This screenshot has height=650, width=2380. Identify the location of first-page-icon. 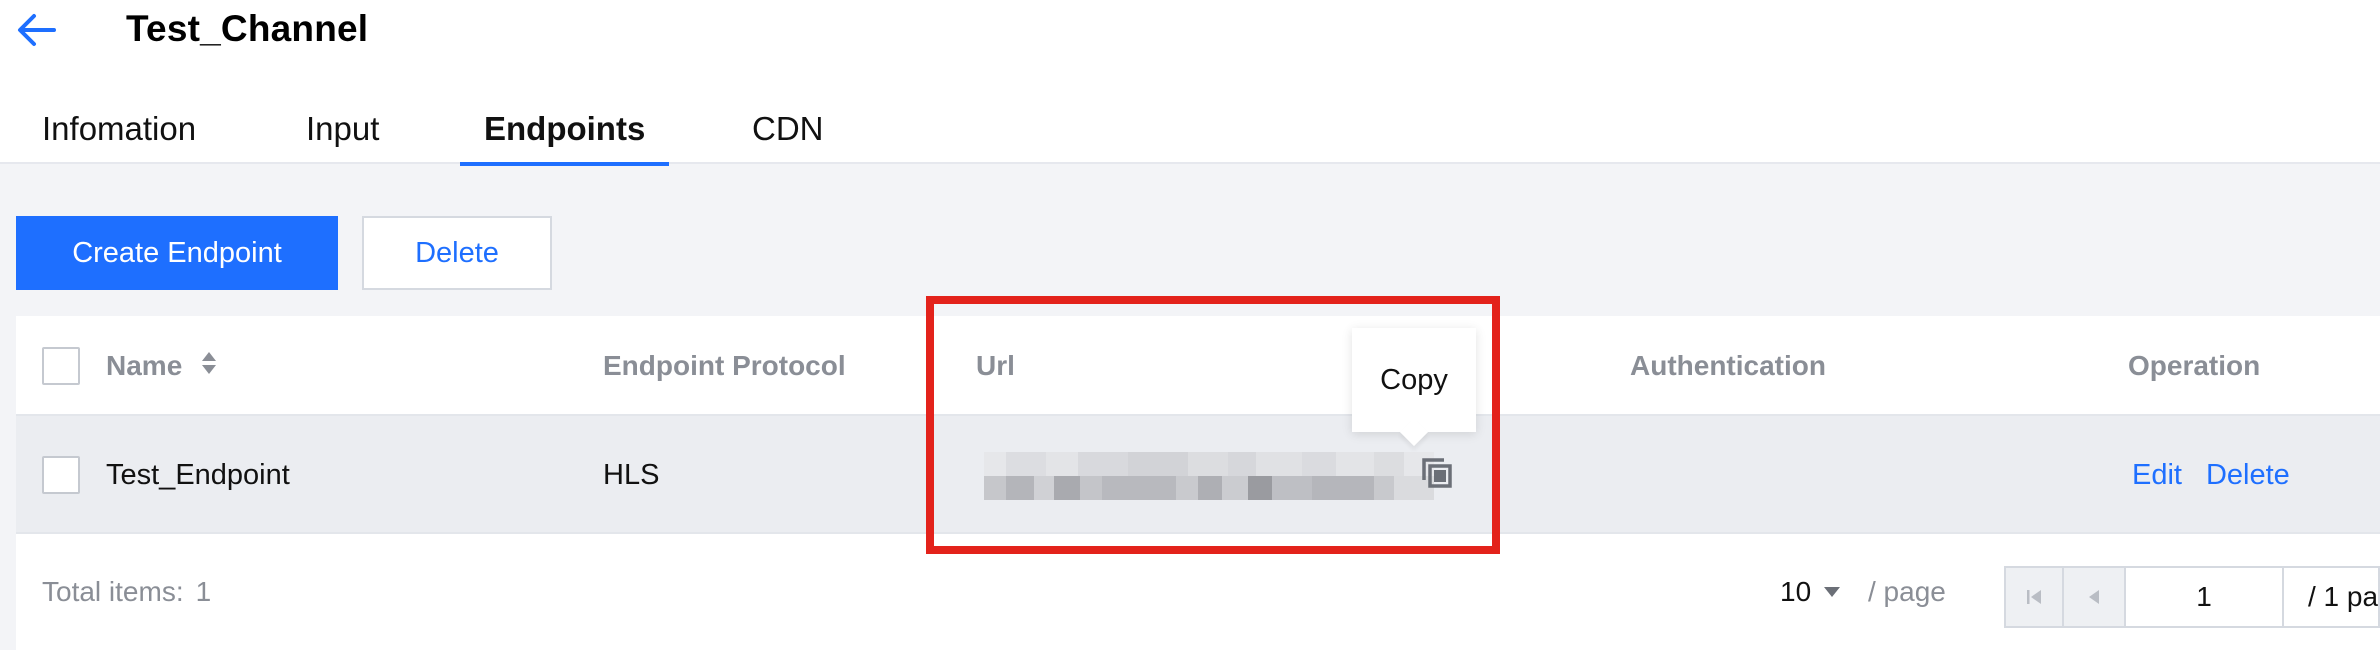
(2034, 597).